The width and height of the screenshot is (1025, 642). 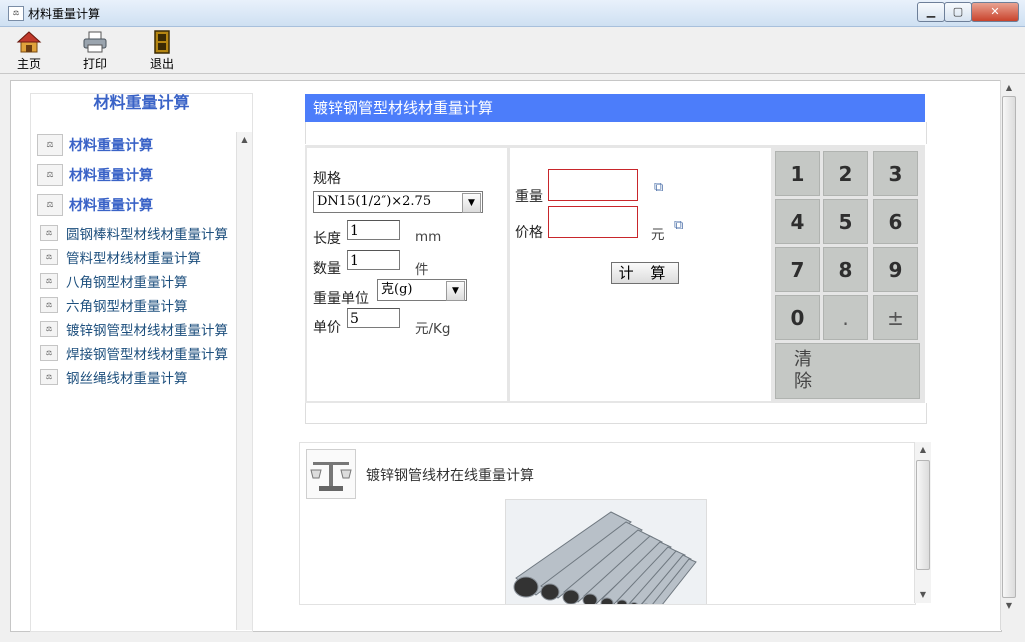 What do you see at coordinates (94, 64) in the screenshot?
I see `print-label: 打印` at bounding box center [94, 64].